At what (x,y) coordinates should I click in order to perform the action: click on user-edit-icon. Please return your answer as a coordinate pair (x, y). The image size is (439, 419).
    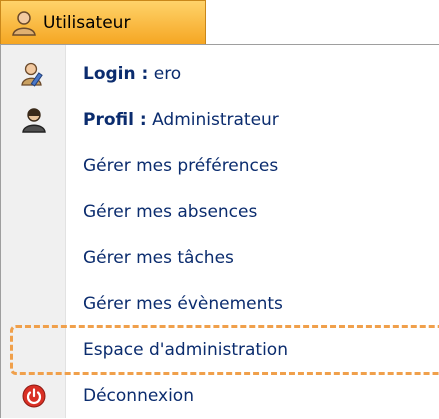
    Looking at the image, I should click on (34, 74).